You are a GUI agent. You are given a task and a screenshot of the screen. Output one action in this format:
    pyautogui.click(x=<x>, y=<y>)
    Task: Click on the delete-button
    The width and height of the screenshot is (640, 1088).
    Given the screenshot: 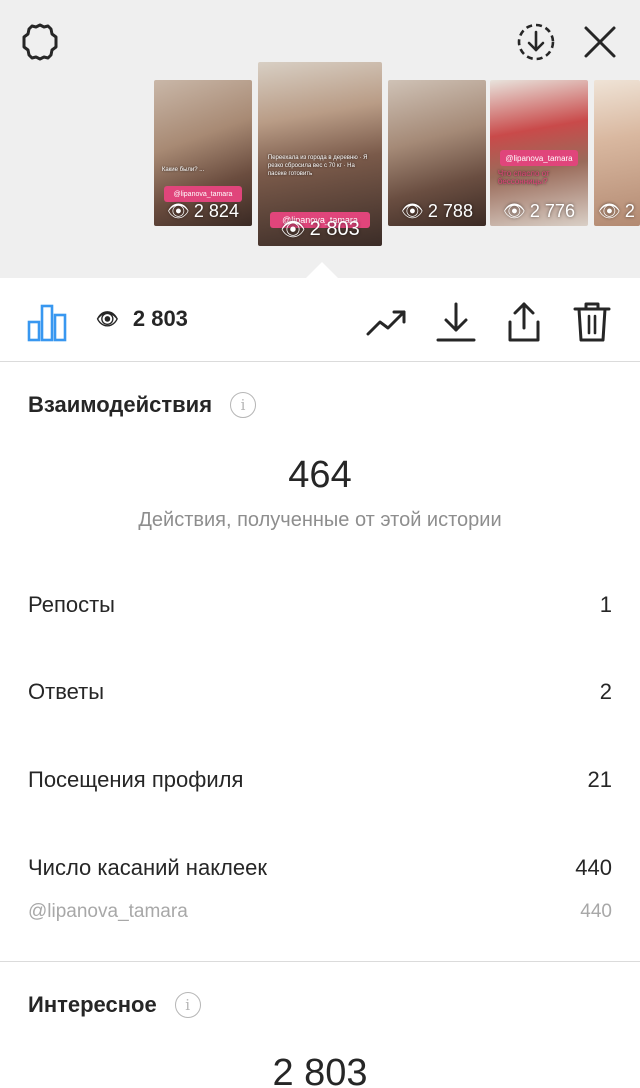 What is the action you would take?
    pyautogui.click(x=592, y=322)
    